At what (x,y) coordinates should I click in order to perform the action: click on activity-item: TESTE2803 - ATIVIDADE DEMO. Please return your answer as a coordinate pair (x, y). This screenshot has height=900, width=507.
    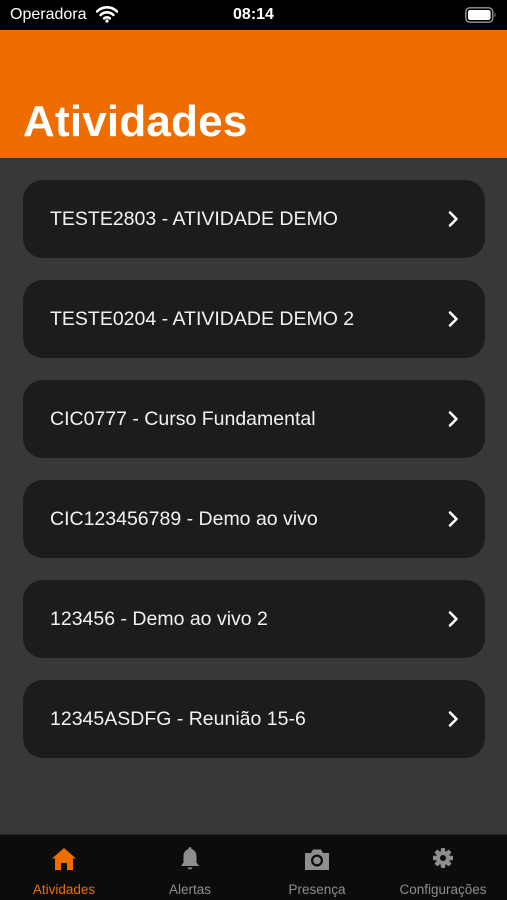
    Looking at the image, I should click on (254, 219).